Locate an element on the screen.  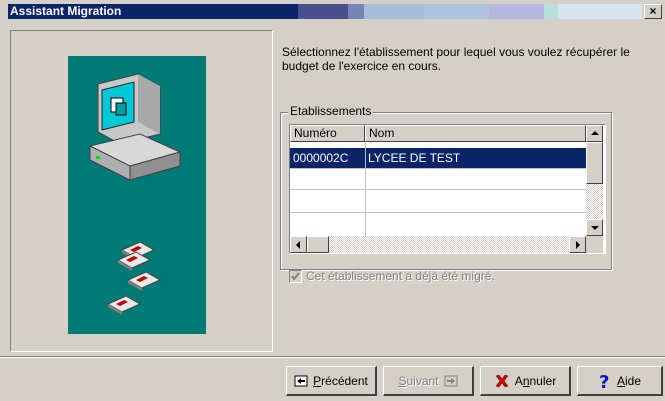
vertical-scrollbar is located at coordinates (594, 180).